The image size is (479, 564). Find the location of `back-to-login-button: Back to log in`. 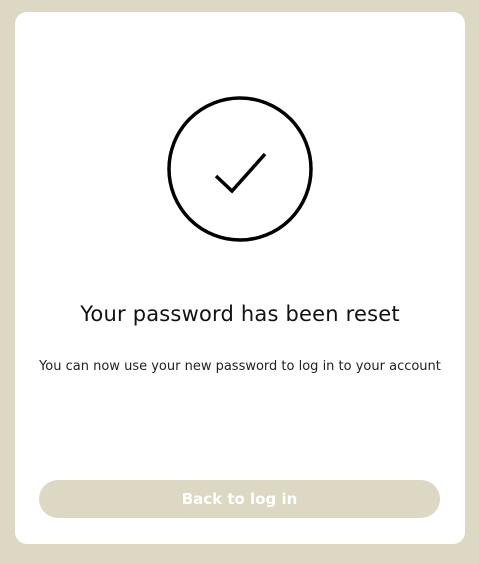

back-to-login-button: Back to log in is located at coordinates (239, 499).